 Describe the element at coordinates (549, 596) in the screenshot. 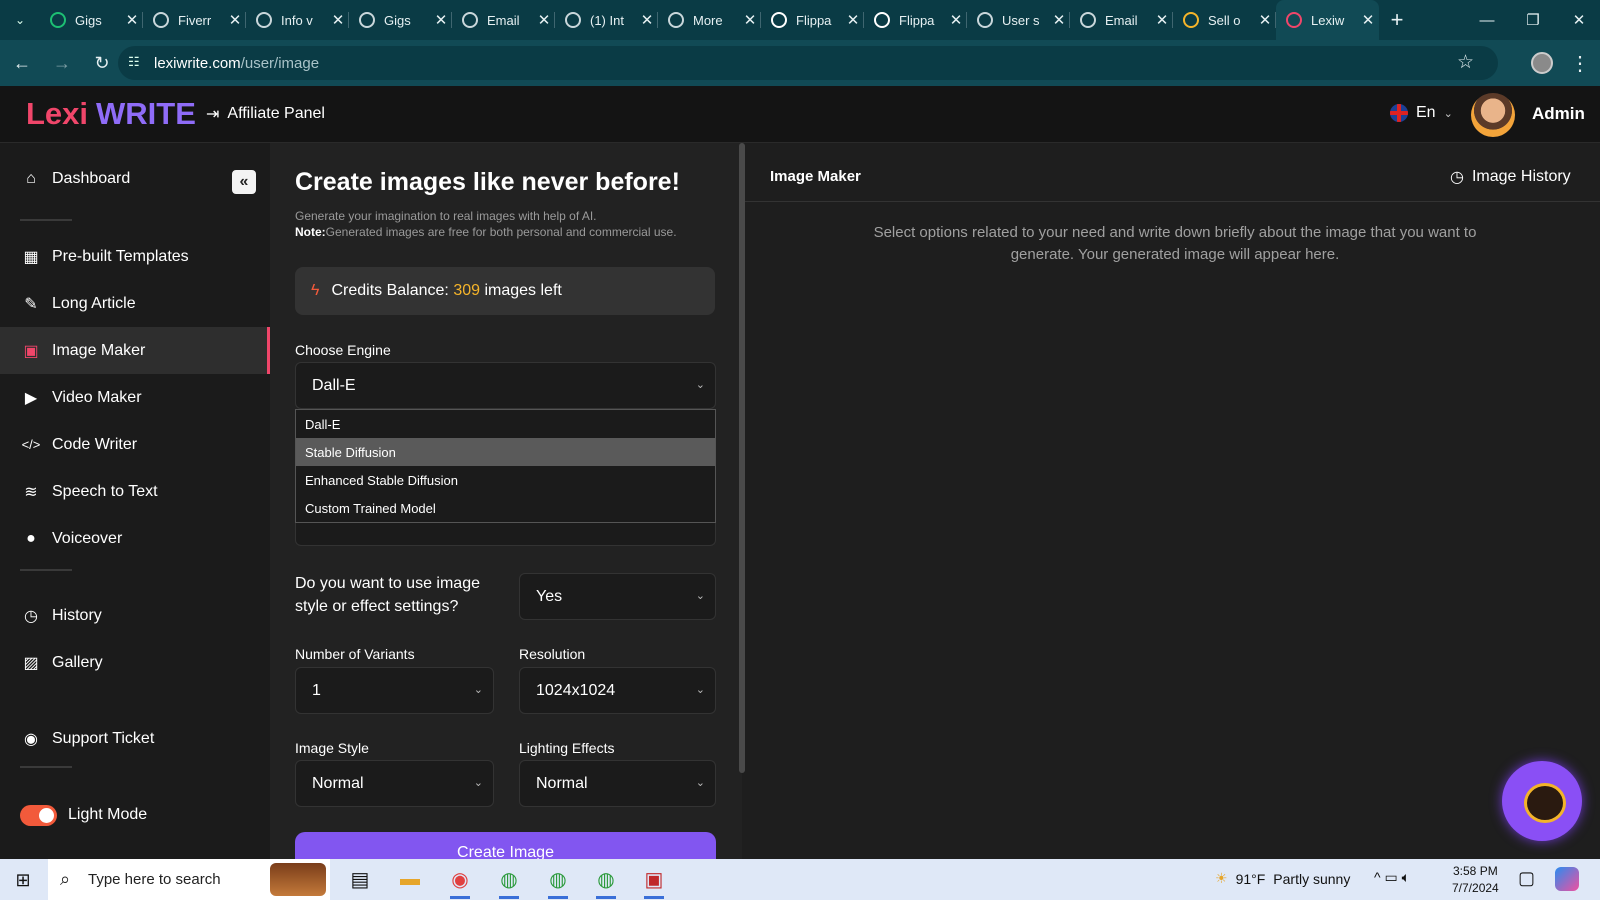

I see `style-settings-value: Yes` at that location.